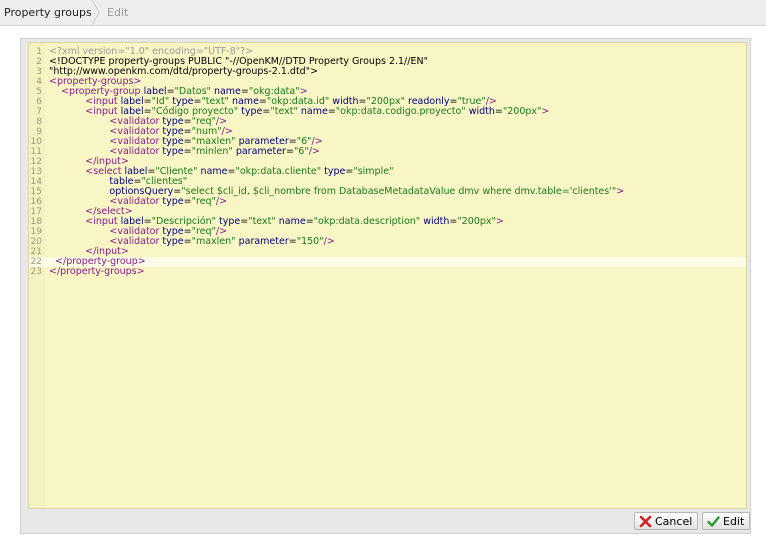  What do you see at coordinates (387, 272) in the screenshot?
I see `code-line: 23 </property-groups>` at bounding box center [387, 272].